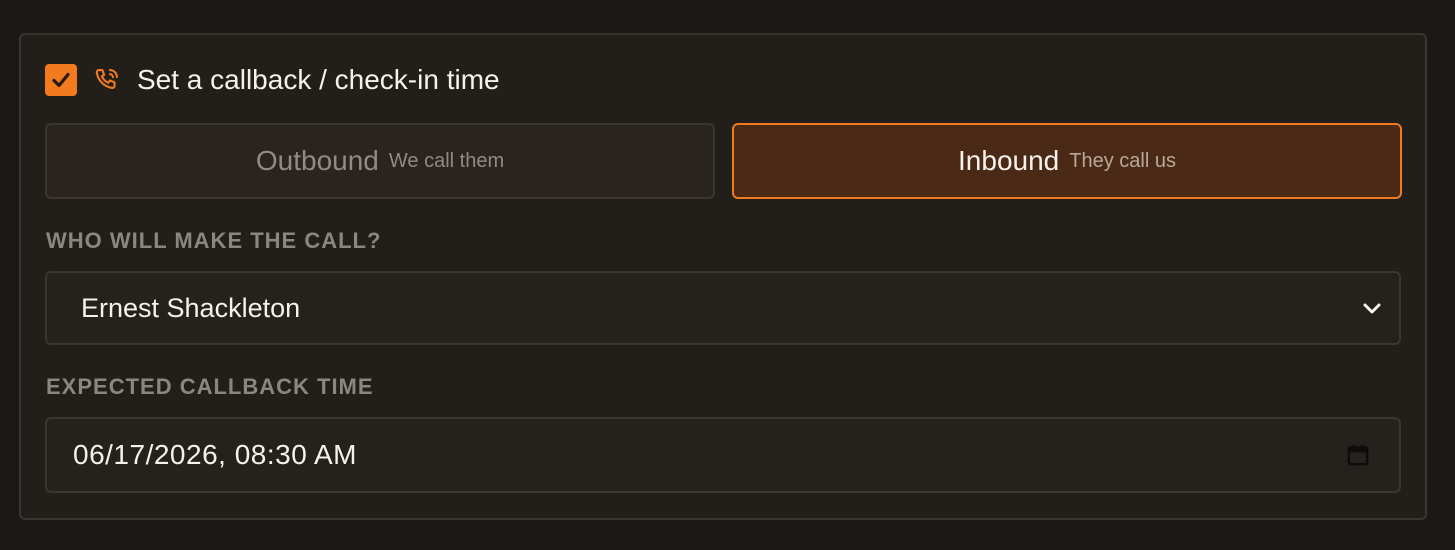  Describe the element at coordinates (210, 386) in the screenshot. I see `callback-time-label: EXPECTED CALLBACK TIME` at that location.